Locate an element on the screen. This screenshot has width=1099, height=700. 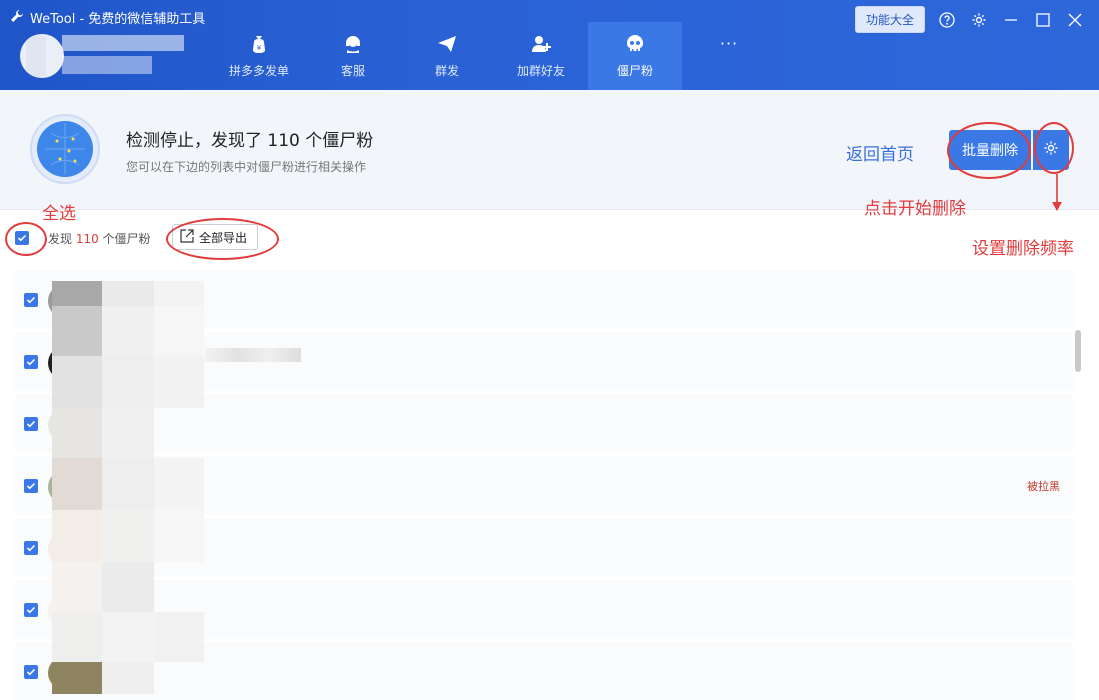
nav-item-zombie-fans: 僵尸粉 is located at coordinates (635, 56).